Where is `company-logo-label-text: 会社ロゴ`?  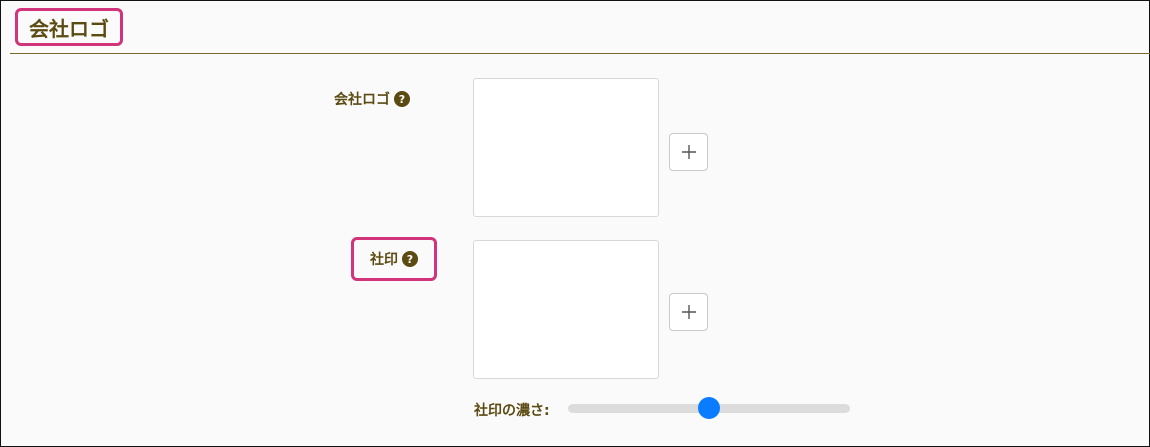
company-logo-label-text: 会社ロゴ is located at coordinates (362, 100).